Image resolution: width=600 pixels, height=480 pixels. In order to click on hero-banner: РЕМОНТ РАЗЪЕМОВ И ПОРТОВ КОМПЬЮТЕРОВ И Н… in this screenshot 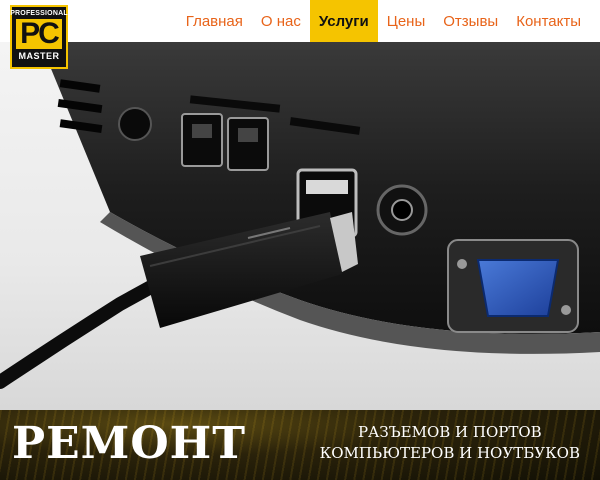, I will do `click(300, 445)`.